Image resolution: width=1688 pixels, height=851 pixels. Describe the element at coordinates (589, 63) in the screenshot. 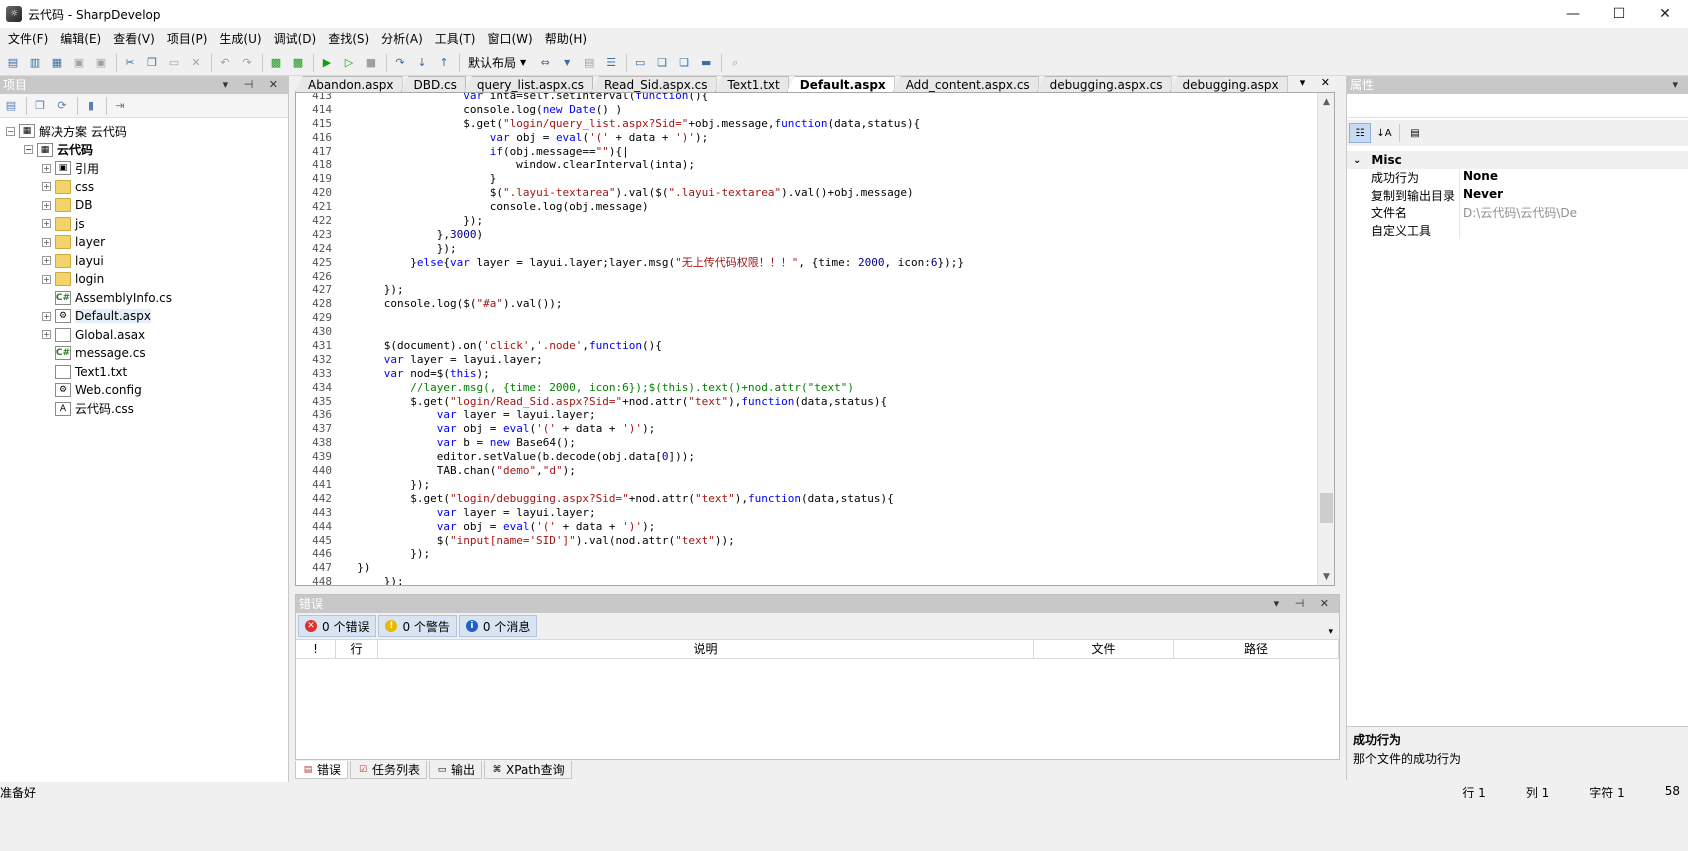

I see `bookmark-icon: ▤` at that location.